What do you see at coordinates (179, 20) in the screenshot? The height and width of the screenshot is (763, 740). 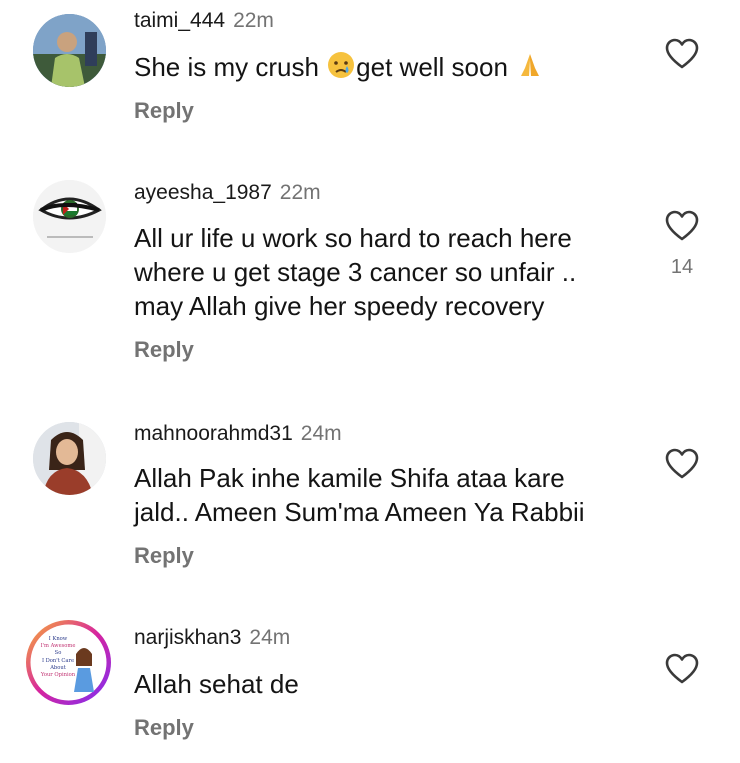 I see `username: taimi_444` at bounding box center [179, 20].